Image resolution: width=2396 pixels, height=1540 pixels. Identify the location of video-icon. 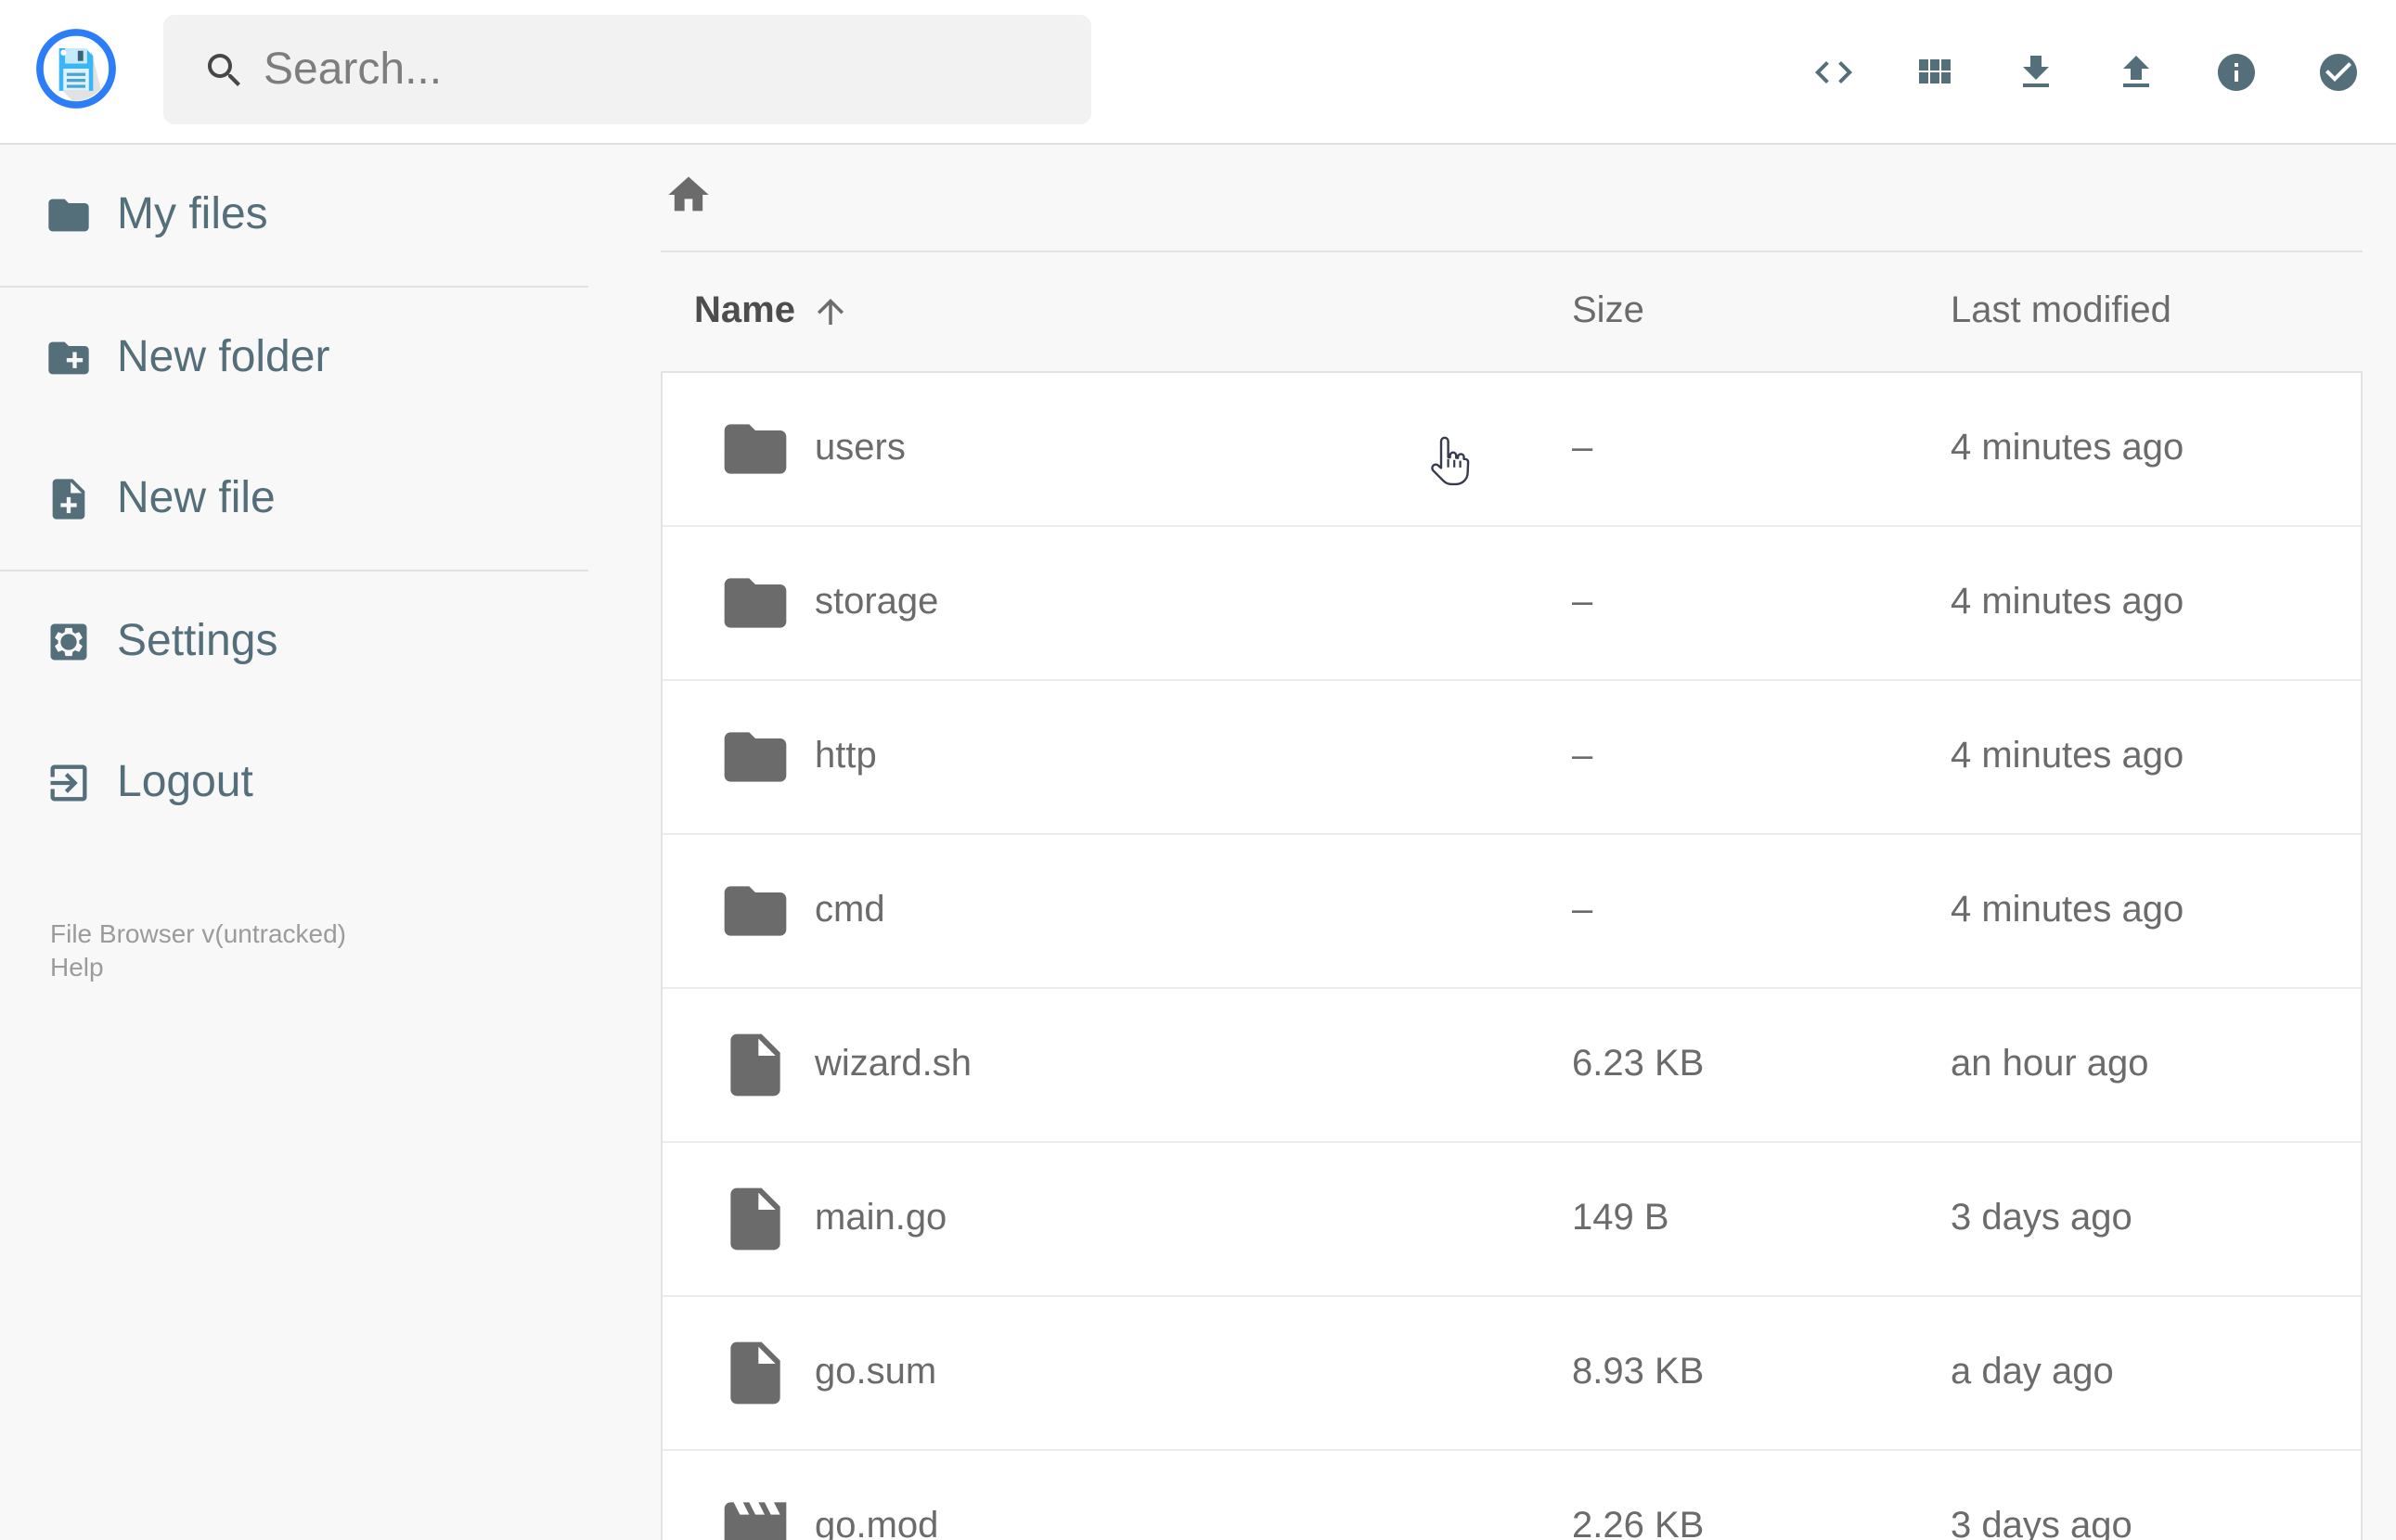
(755, 1515).